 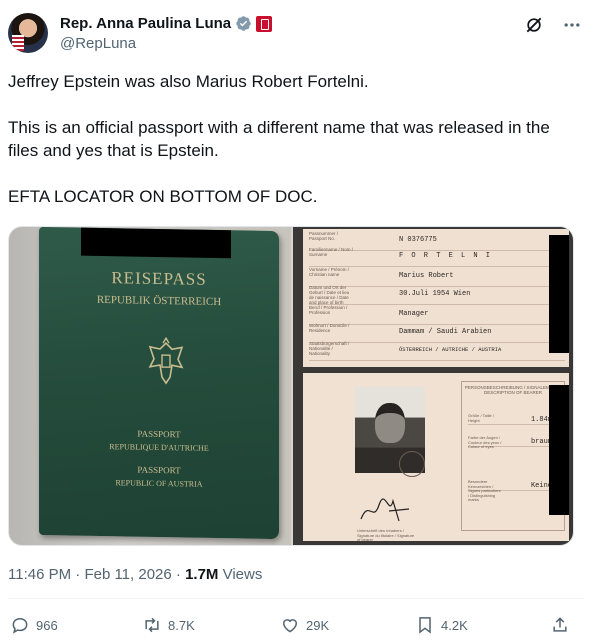 What do you see at coordinates (20, 625) in the screenshot?
I see `reply-icon` at bounding box center [20, 625].